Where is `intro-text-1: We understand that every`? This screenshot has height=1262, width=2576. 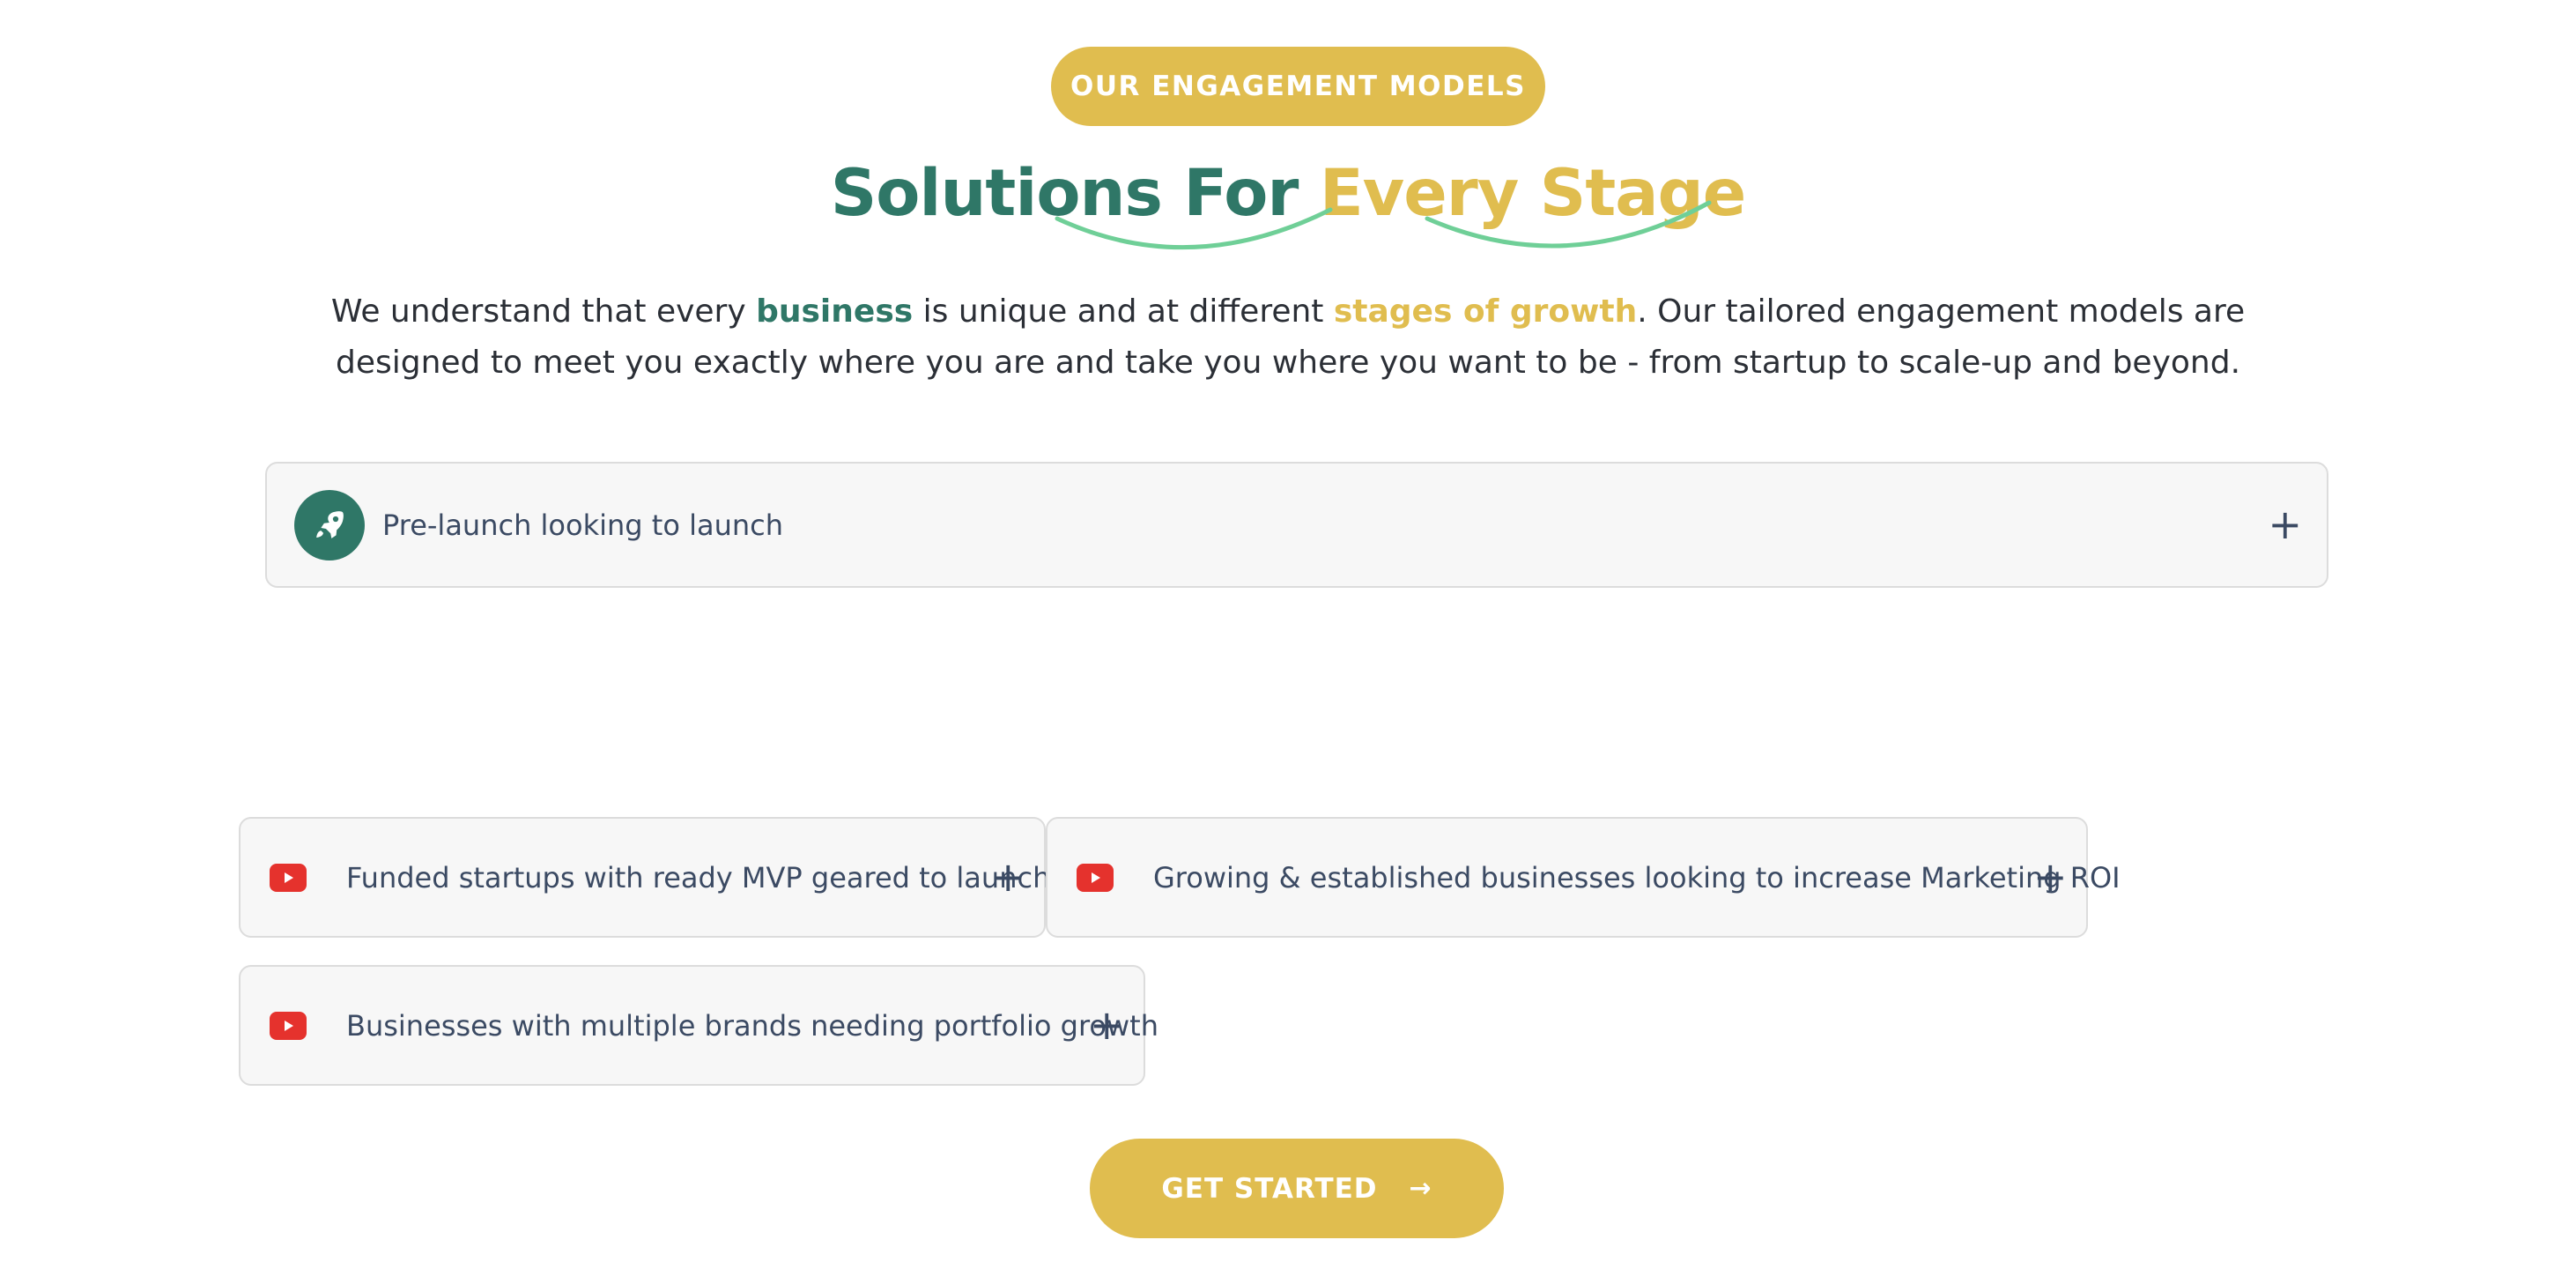
intro-text-1: We understand that every is located at coordinates (544, 311).